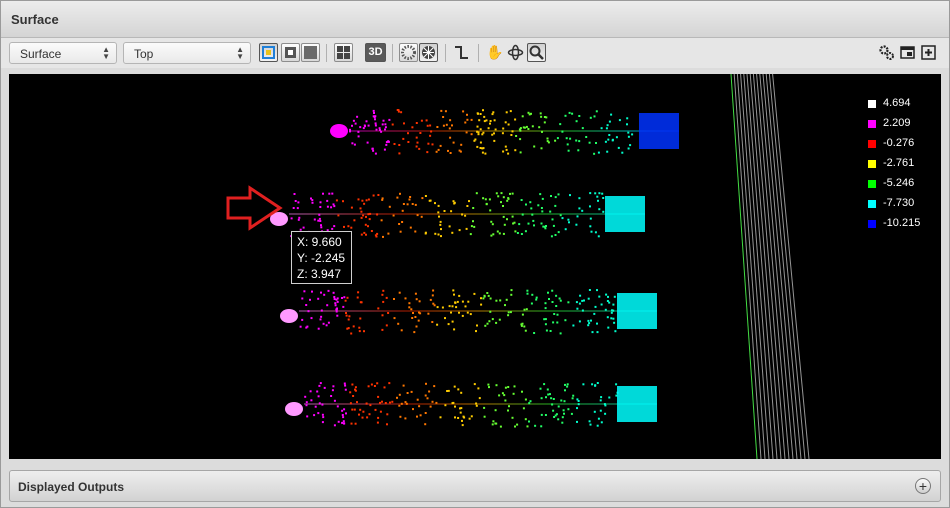 This screenshot has height=508, width=950. I want to click on 3d-view-button: 3D, so click(375, 52).